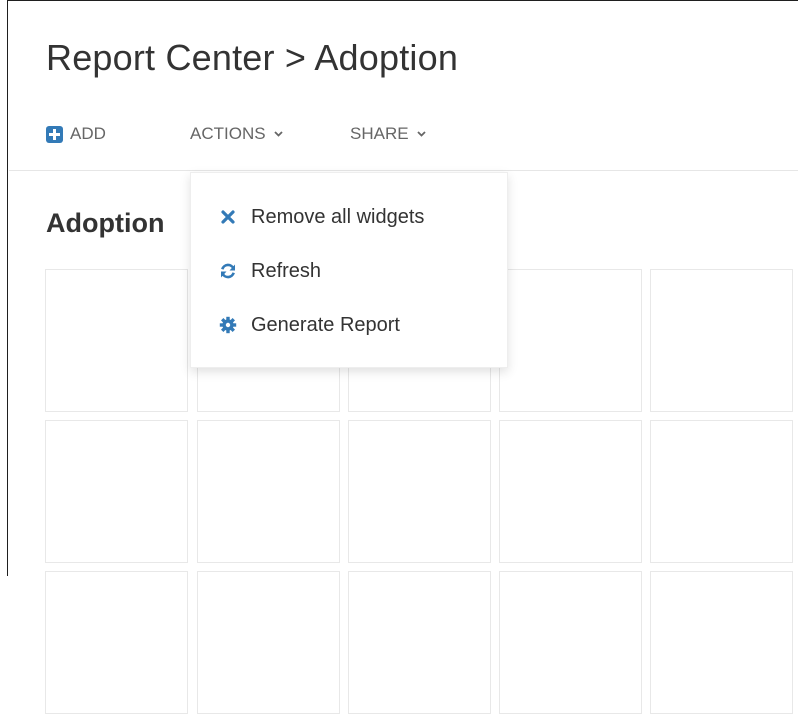 The image size is (798, 714). I want to click on page-title: Report Center > Adoption, so click(252, 57).